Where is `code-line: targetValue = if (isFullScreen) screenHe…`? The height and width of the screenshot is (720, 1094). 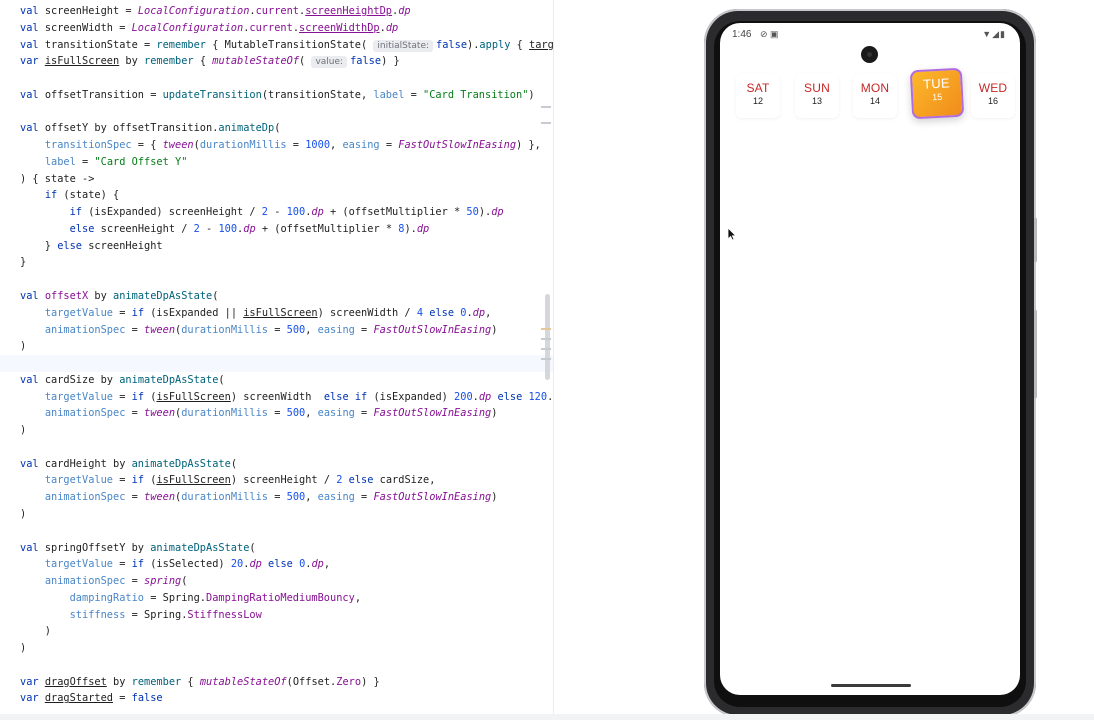 code-line: targetValue = if (isFullScreen) screenHe… is located at coordinates (286, 480).